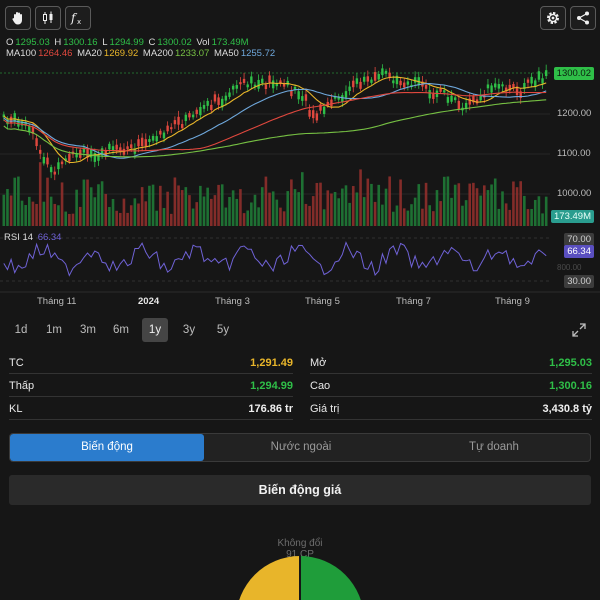 The width and height of the screenshot is (600, 600). I want to click on timeframe-3y: 3y, so click(189, 330).